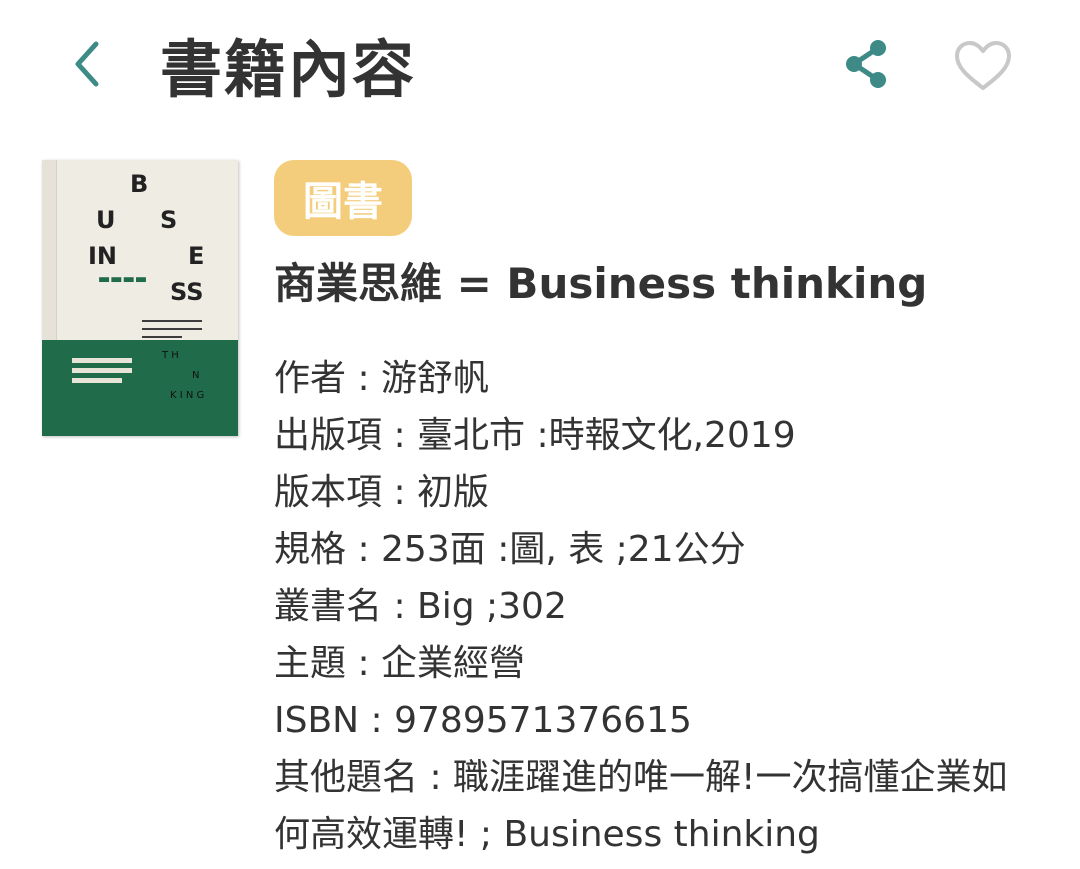 The width and height of the screenshot is (1080, 869). I want to click on cover-decoration: ▬▬▬▬, so click(123, 279).